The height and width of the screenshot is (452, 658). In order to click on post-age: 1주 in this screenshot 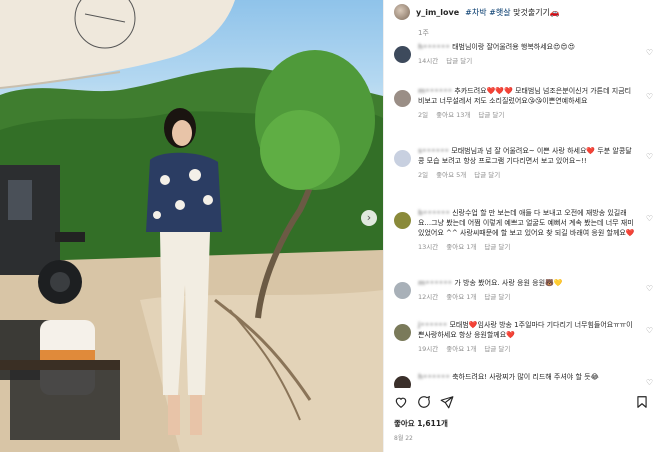, I will do `click(423, 33)`.